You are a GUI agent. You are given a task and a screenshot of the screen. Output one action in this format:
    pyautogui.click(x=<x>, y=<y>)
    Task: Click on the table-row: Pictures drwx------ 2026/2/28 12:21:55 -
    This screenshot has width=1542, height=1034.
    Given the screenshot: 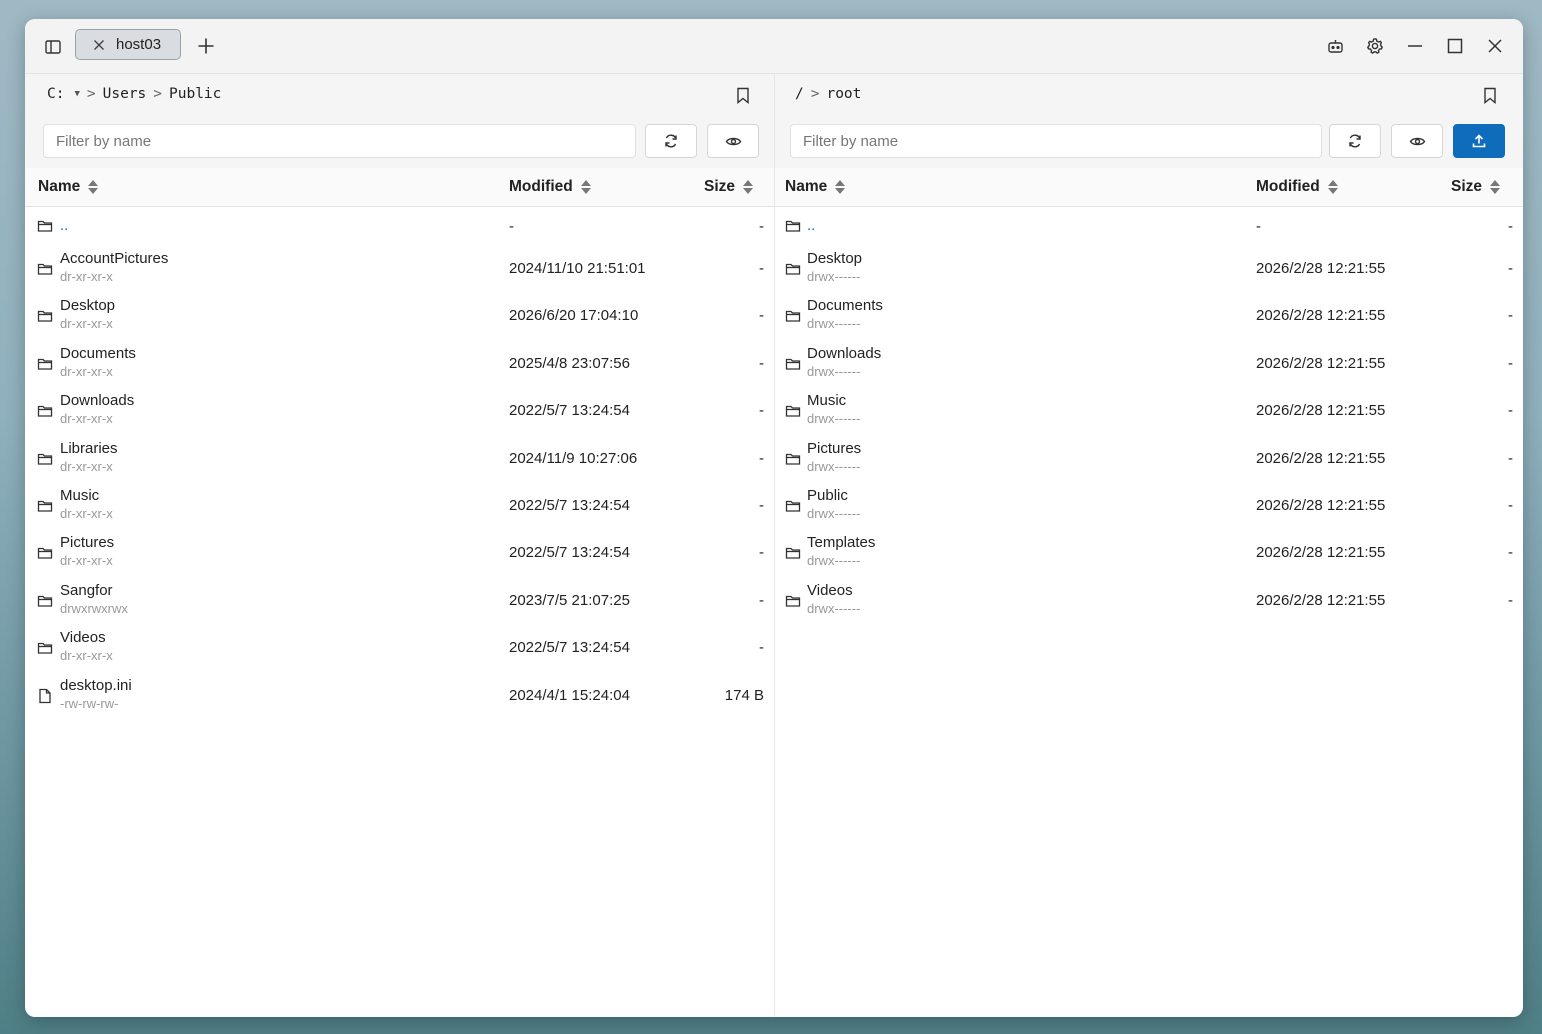 What is the action you would take?
    pyautogui.click(x=1149, y=458)
    